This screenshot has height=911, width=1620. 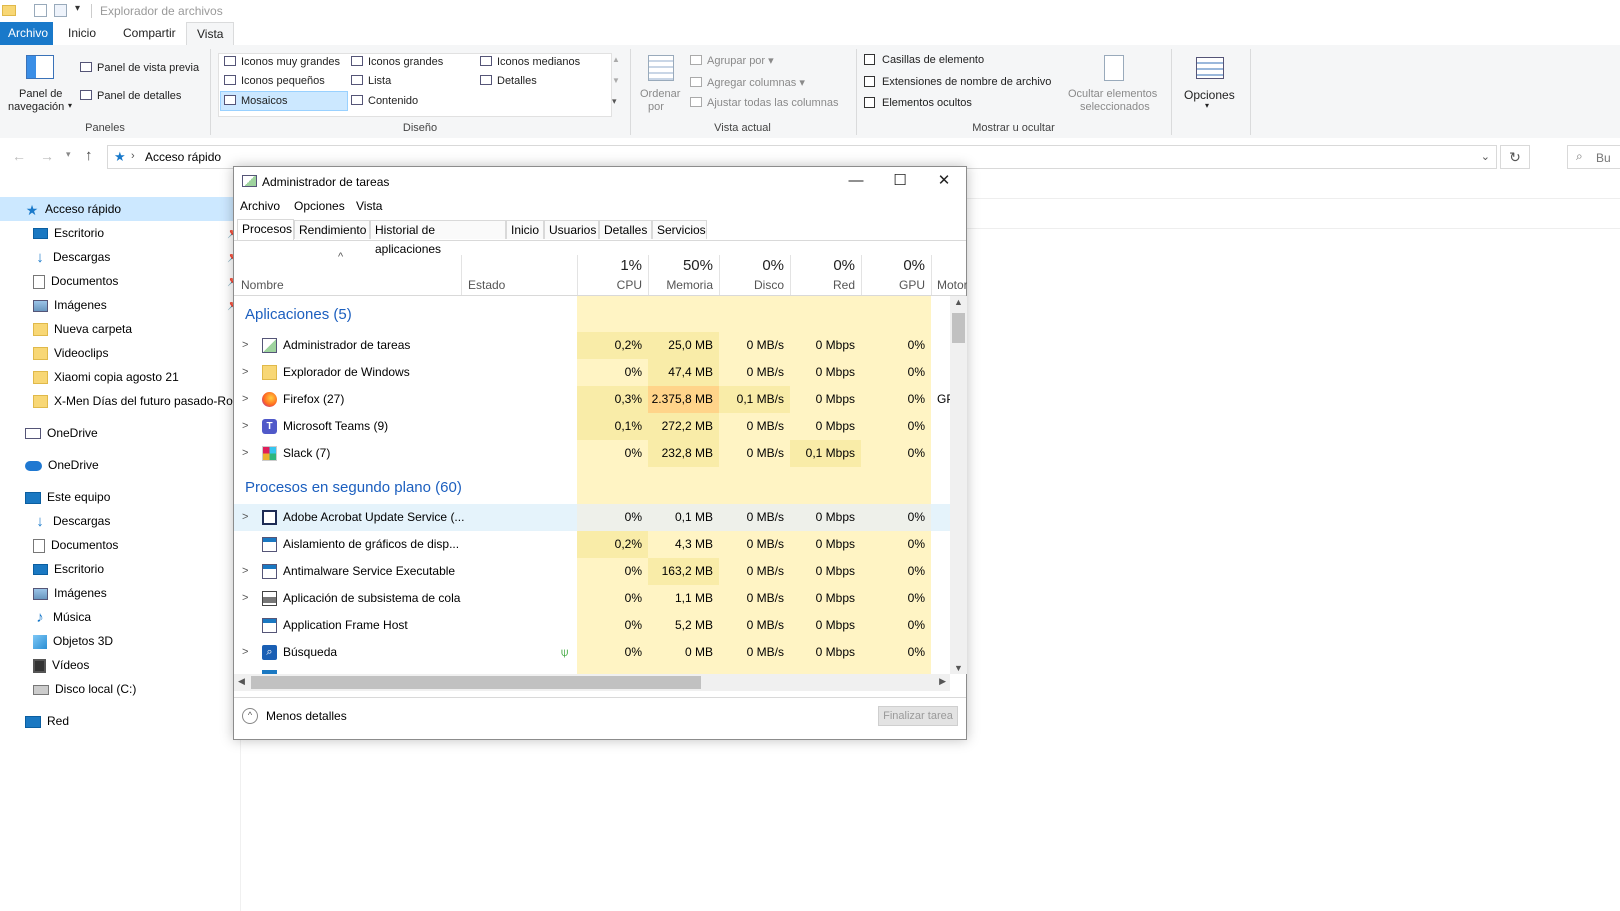 I want to click on fit-columns-button: Ajustar todas las columnas, so click(x=764, y=103).